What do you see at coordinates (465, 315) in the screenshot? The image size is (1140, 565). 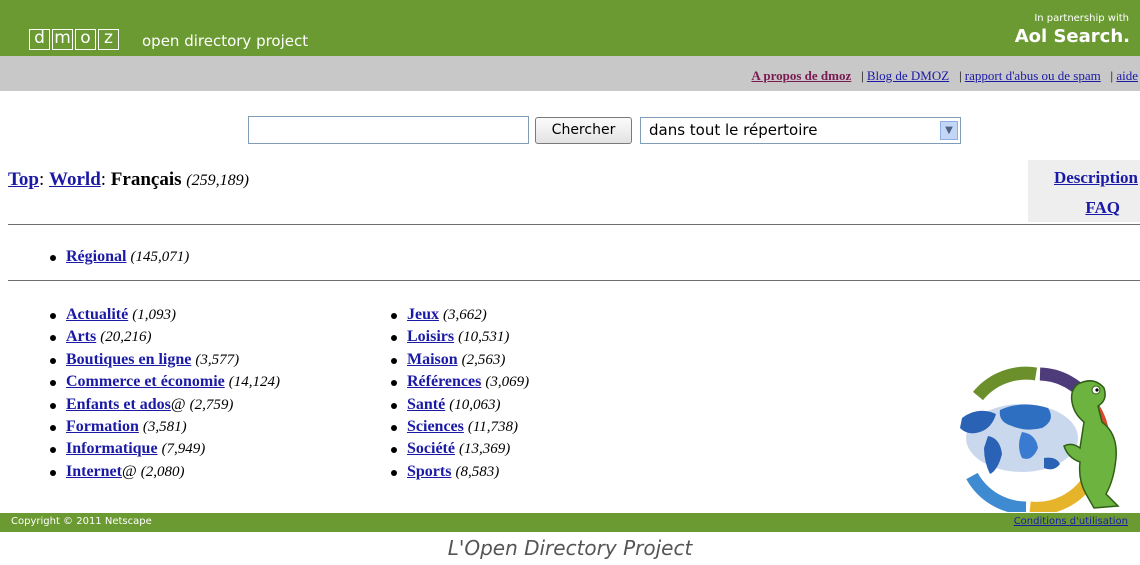 I see `category-count: (3,662)` at bounding box center [465, 315].